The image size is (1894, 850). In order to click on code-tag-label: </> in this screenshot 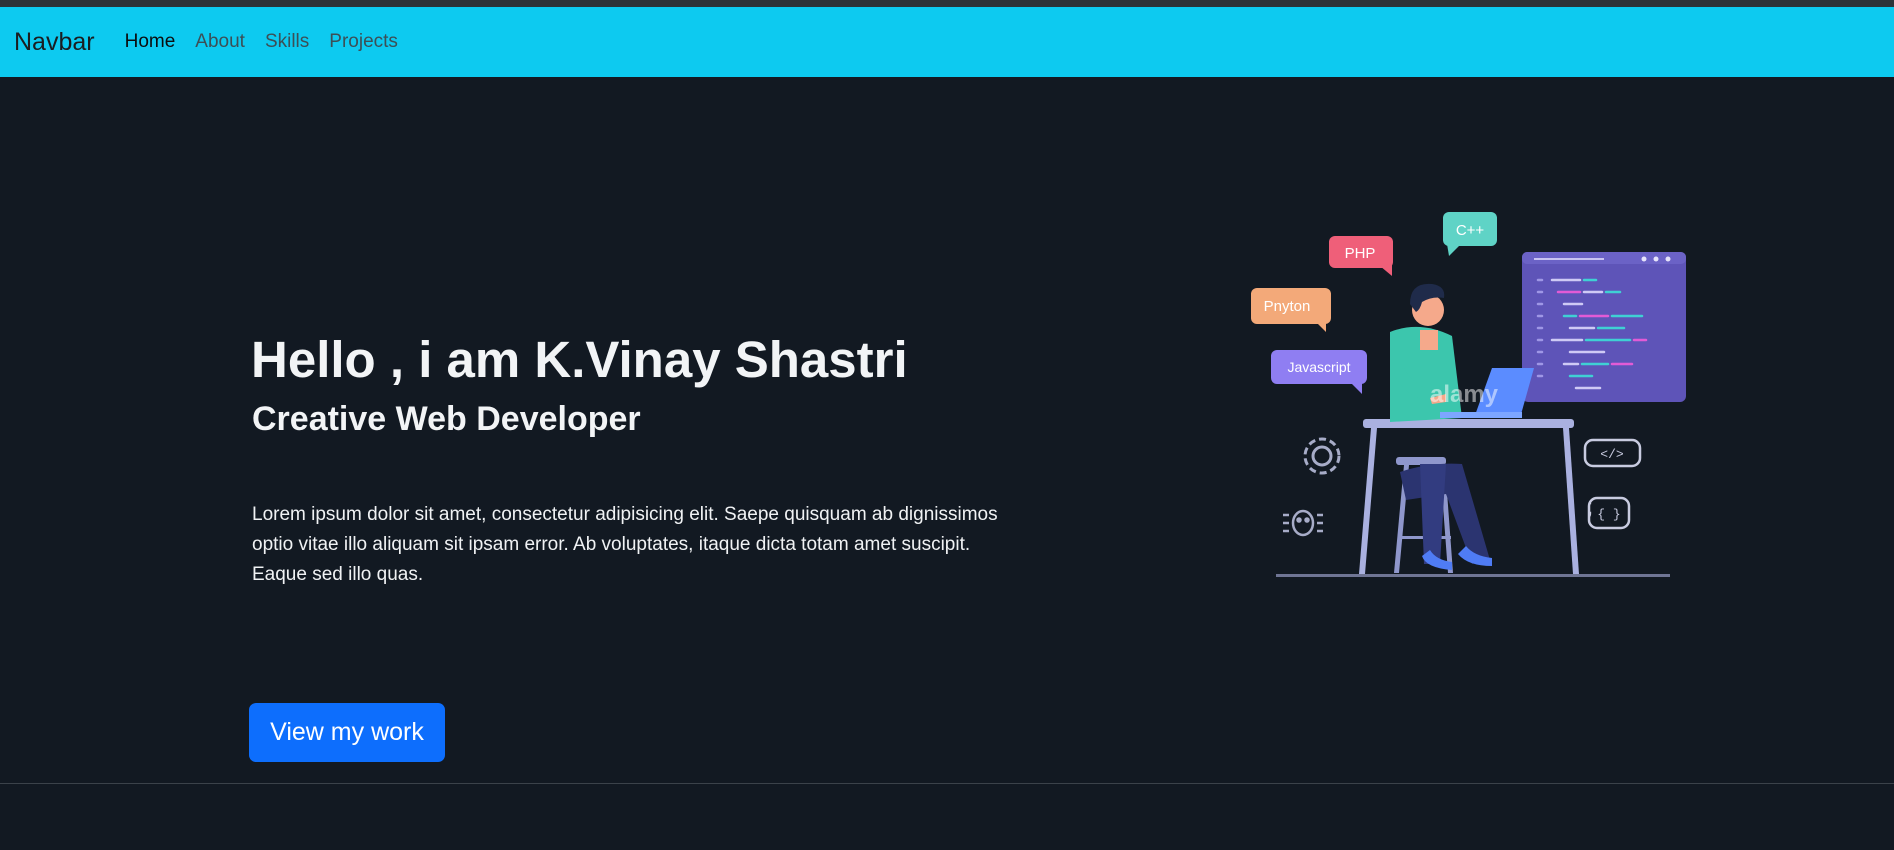, I will do `click(1612, 454)`.